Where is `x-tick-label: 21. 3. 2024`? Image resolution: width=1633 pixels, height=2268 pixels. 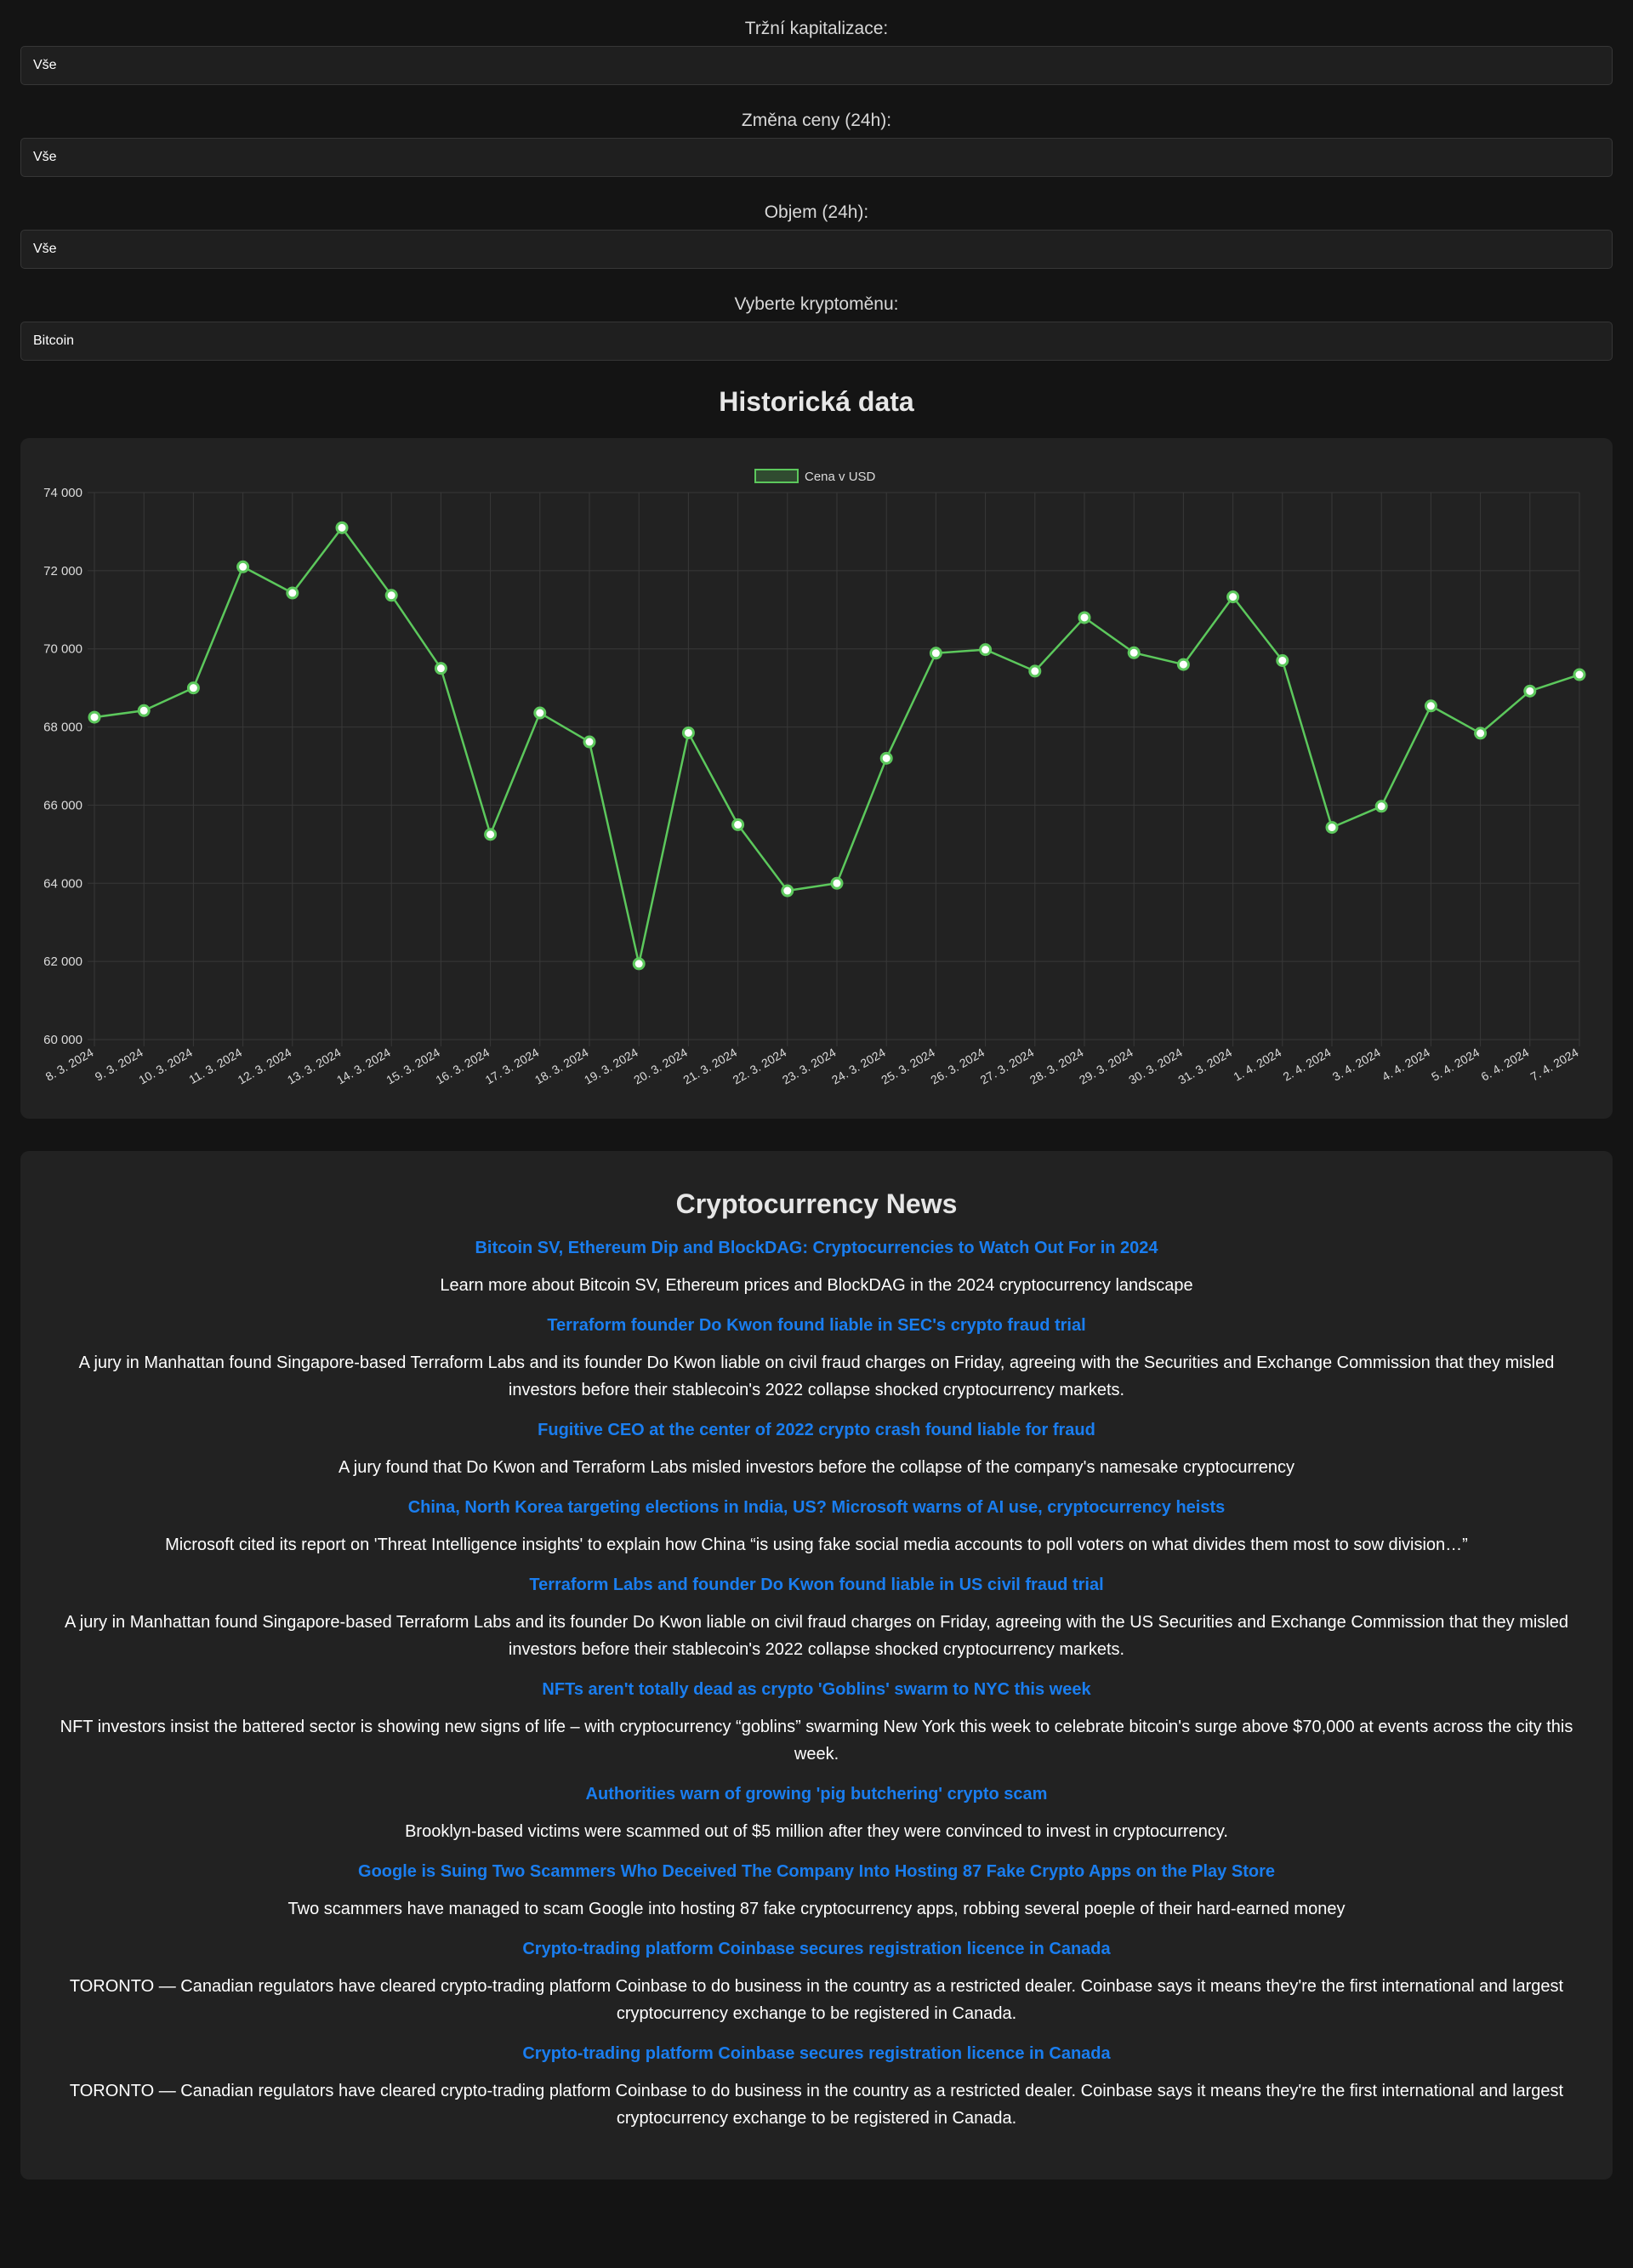
x-tick-label: 21. 3. 2024 is located at coordinates (709, 1066).